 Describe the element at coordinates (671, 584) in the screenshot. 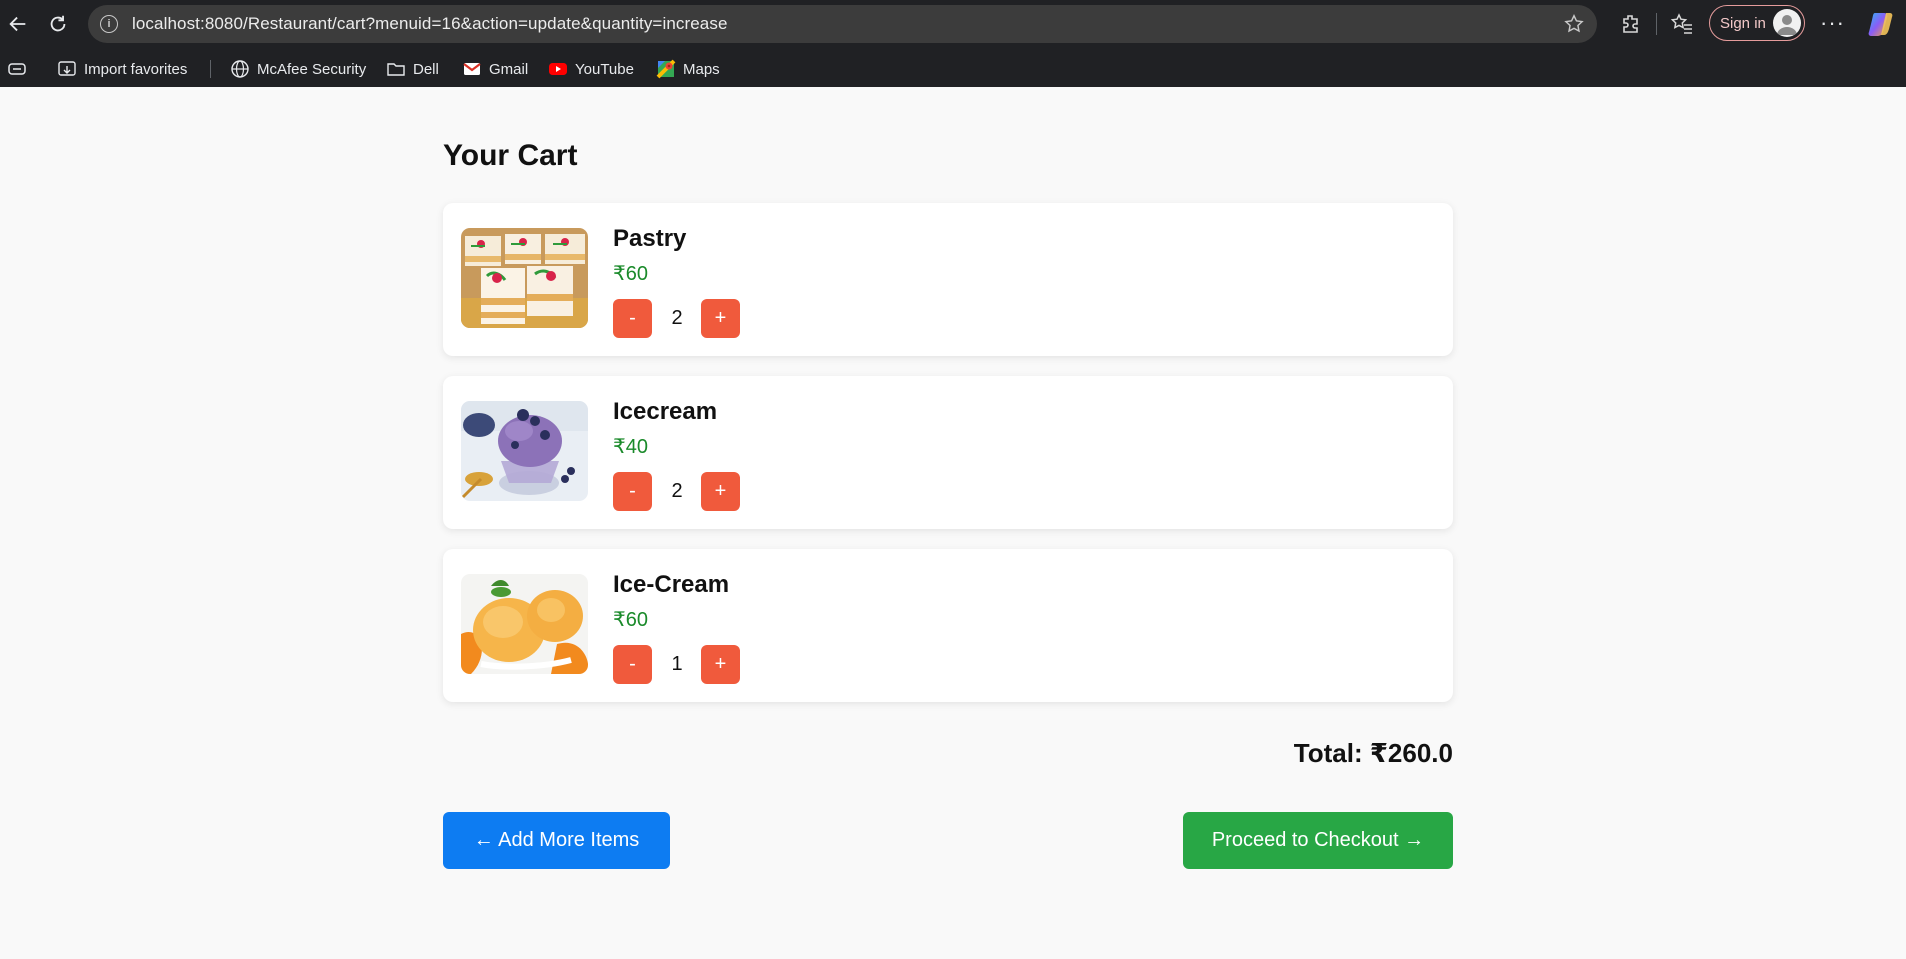

I see `item-name: Ice-Cream` at that location.